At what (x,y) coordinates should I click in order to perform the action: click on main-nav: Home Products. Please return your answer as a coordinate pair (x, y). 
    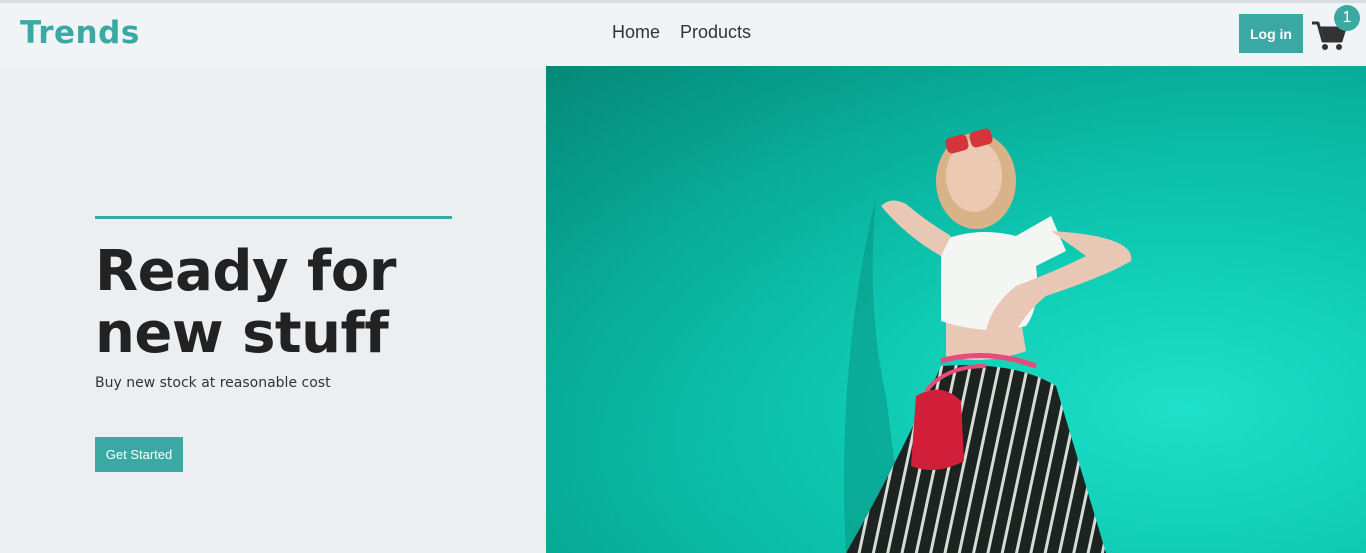
    Looking at the image, I should click on (681, 32).